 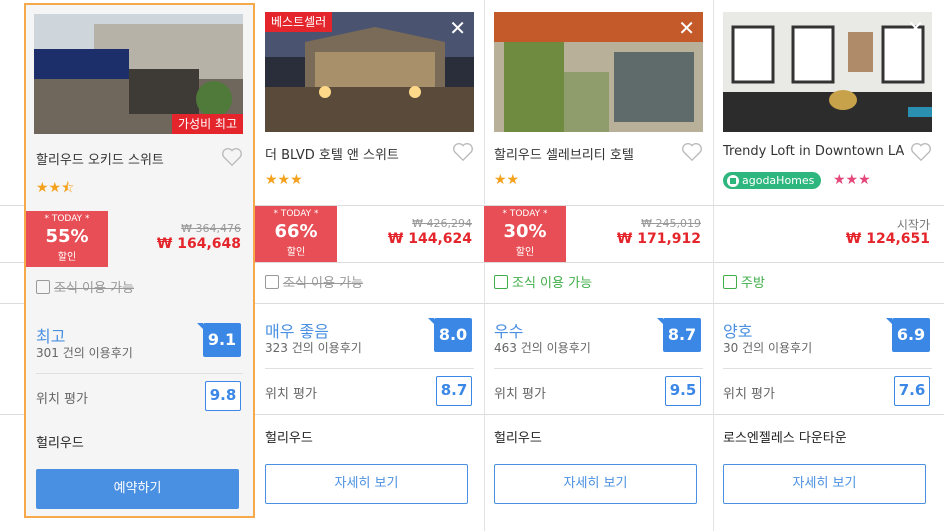 I want to click on review-count: 463 건의 이용후기, so click(x=542, y=347).